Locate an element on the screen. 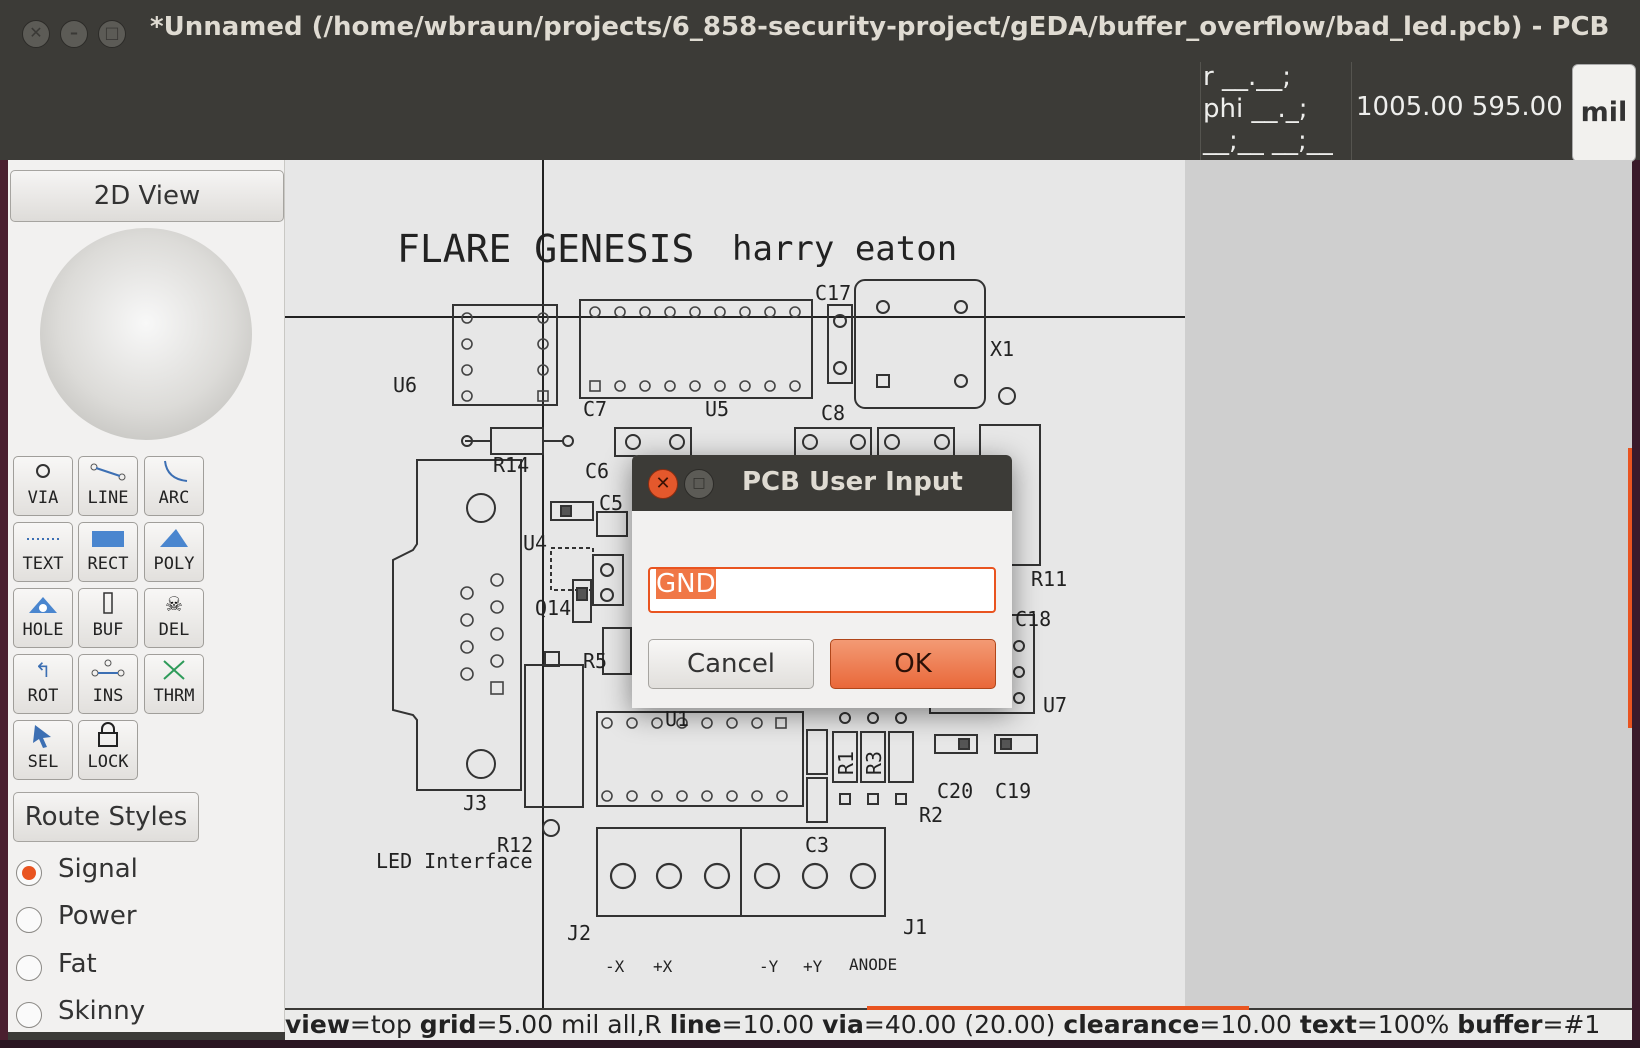 The width and height of the screenshot is (1640, 1048). status-via-key: via is located at coordinates (843, 1024).